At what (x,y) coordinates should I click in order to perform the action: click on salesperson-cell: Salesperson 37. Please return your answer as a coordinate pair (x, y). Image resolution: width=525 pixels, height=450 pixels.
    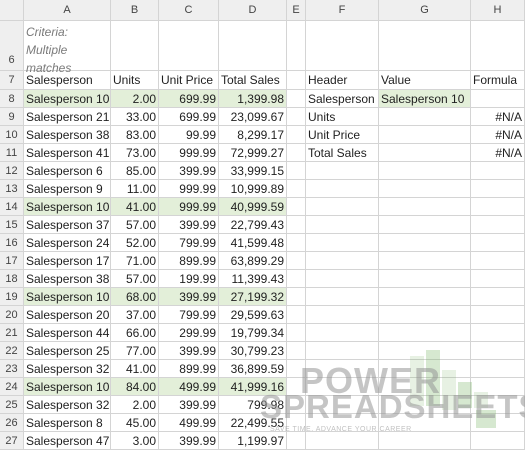
    Looking at the image, I should click on (67, 225).